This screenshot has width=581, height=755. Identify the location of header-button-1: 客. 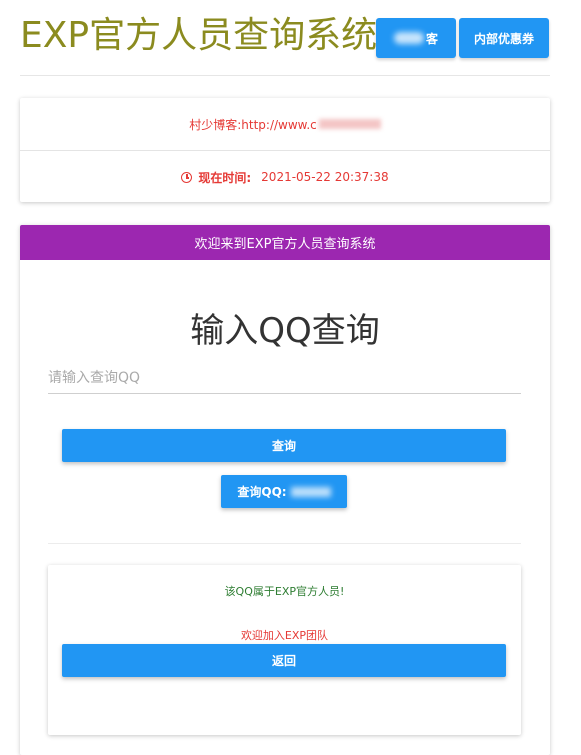
(416, 38).